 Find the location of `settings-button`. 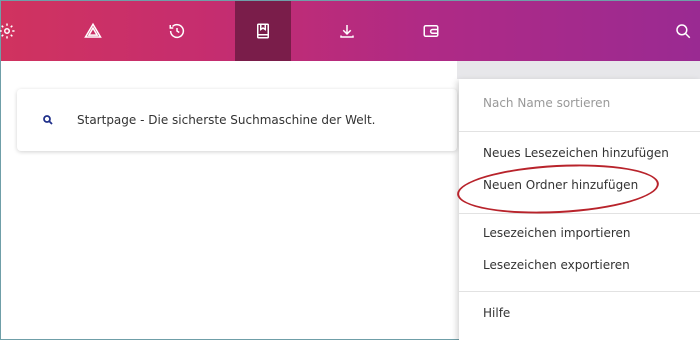

settings-button is located at coordinates (17, 31).